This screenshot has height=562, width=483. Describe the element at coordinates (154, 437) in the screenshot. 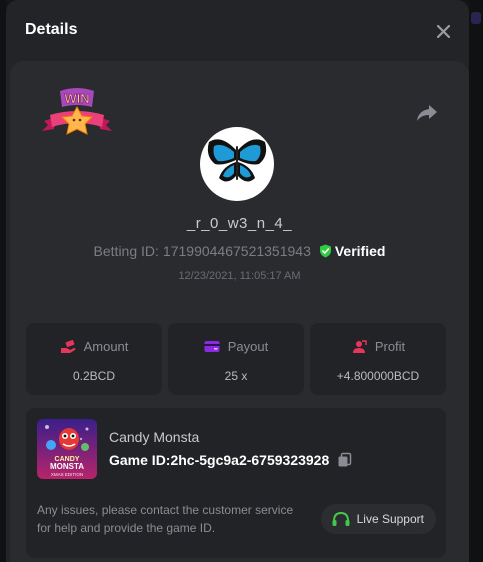

I see `game-name: Candy Monsta` at that location.